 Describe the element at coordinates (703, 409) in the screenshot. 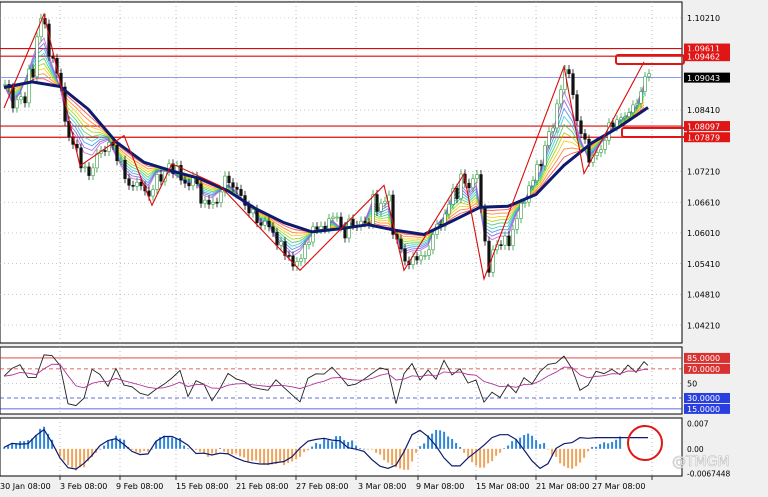

I see `oscillator-axis-label: 15.0000` at that location.